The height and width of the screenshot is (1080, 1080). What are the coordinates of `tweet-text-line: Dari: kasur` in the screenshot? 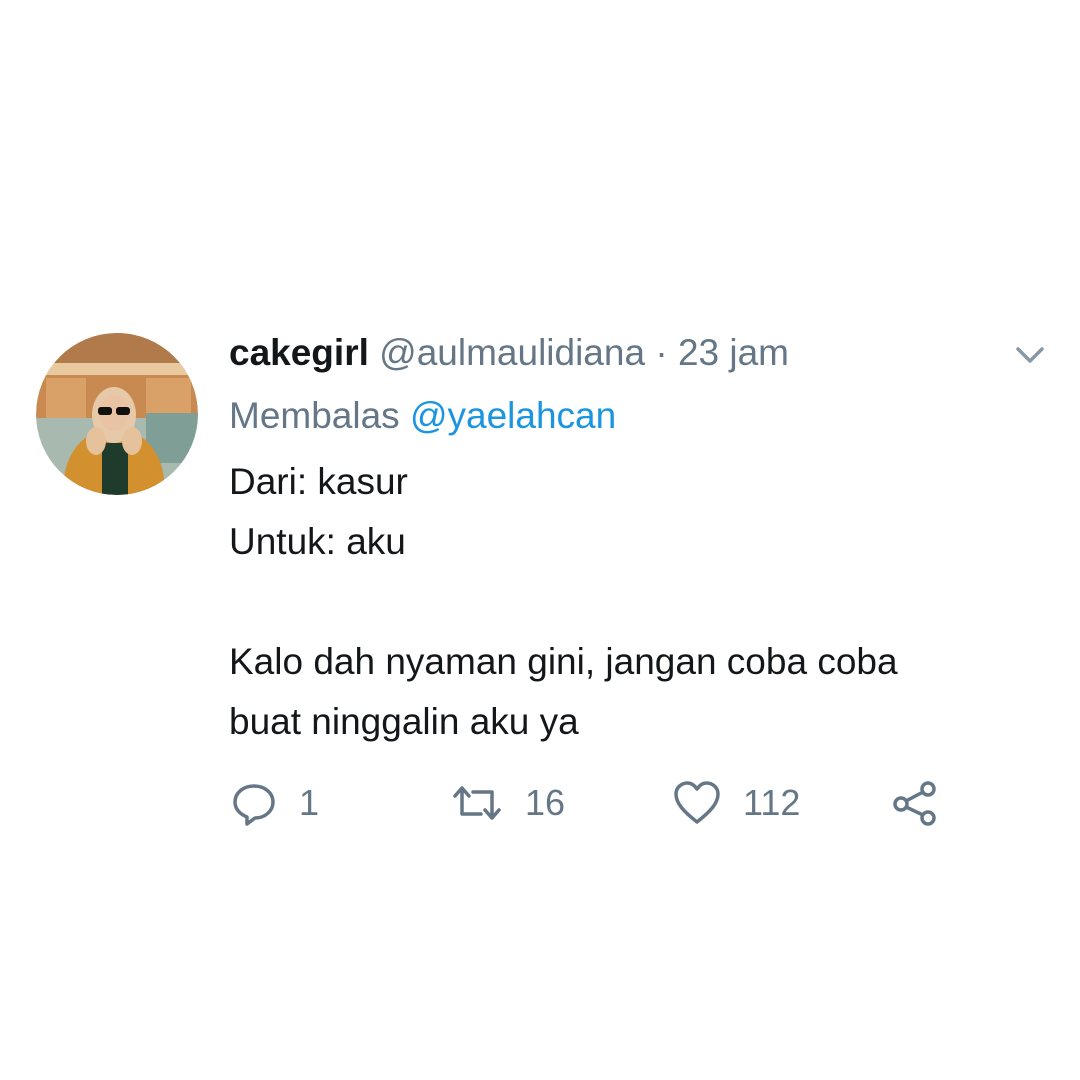 It's located at (318, 481).